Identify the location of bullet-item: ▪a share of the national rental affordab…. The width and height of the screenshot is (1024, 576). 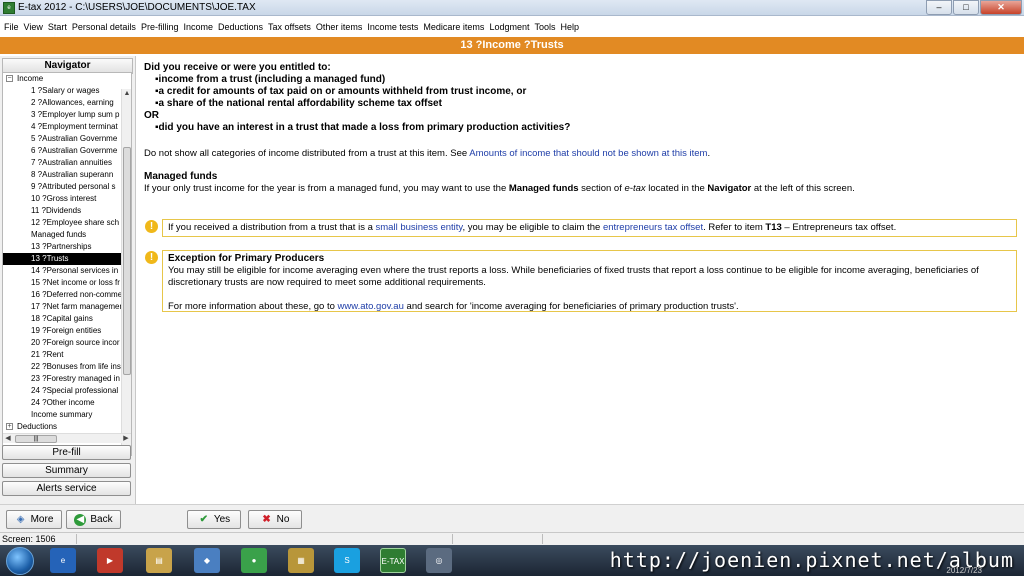
(298, 103).